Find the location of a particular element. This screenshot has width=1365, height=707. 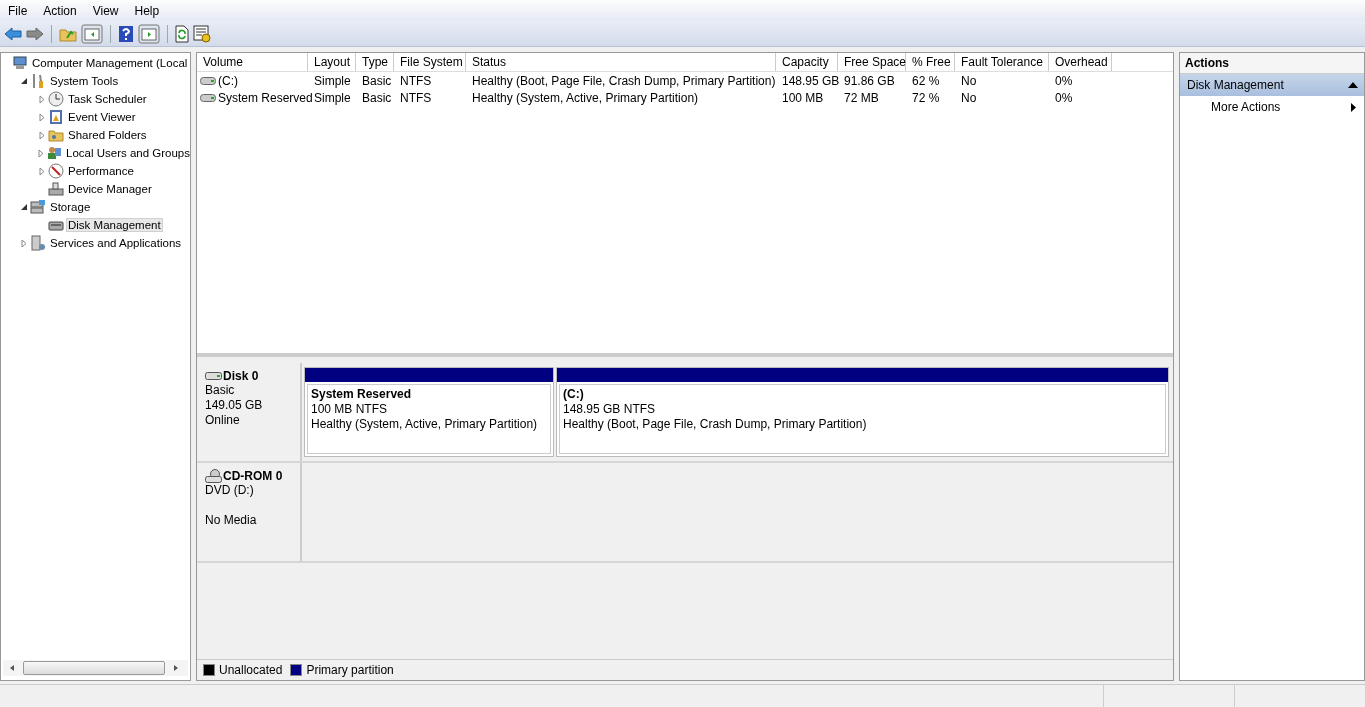

tree-item: Performance is located at coordinates (101, 171).